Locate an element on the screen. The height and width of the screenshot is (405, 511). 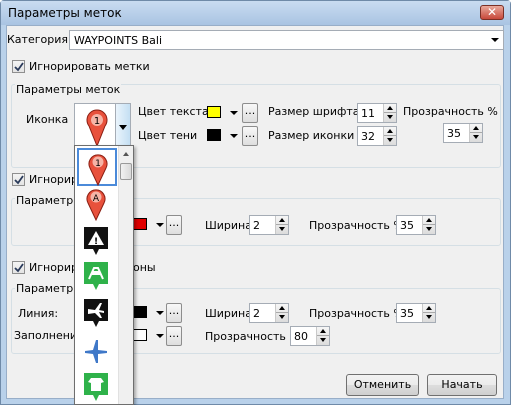
polygon-line-color-picker is located at coordinates (150, 313).